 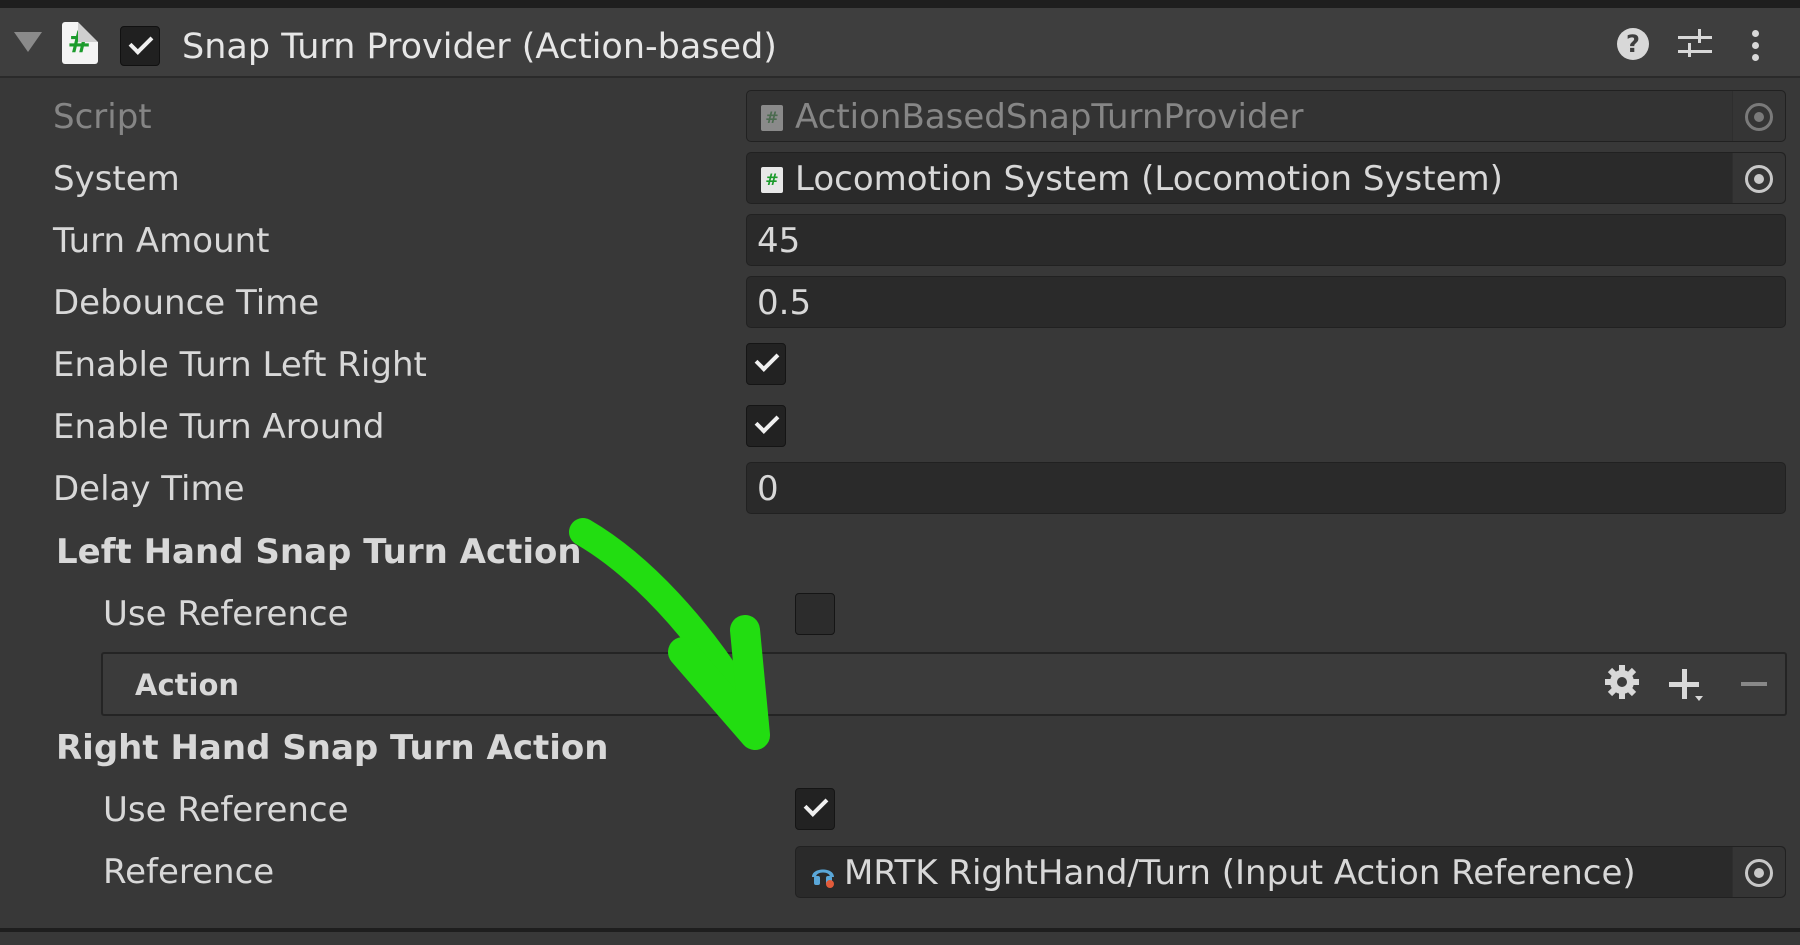 I want to click on script-value: ActionBasedSnapTurnProvider, so click(x=1049, y=117).